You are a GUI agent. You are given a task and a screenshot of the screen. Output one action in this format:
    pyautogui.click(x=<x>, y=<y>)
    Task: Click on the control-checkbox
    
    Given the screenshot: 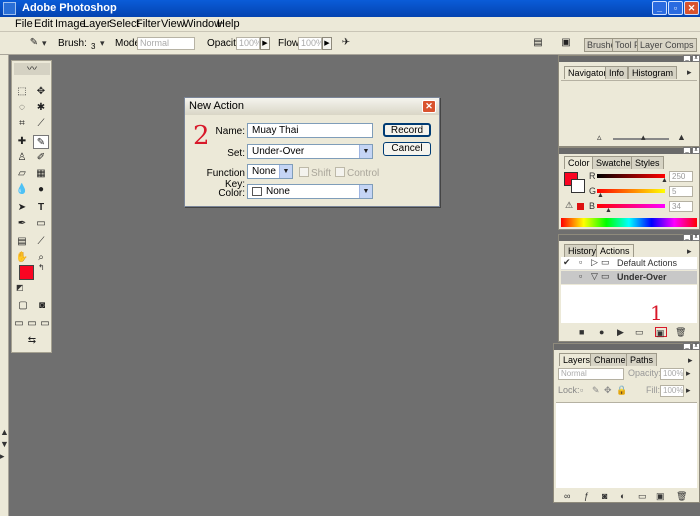 What is the action you would take?
    pyautogui.click(x=340, y=172)
    